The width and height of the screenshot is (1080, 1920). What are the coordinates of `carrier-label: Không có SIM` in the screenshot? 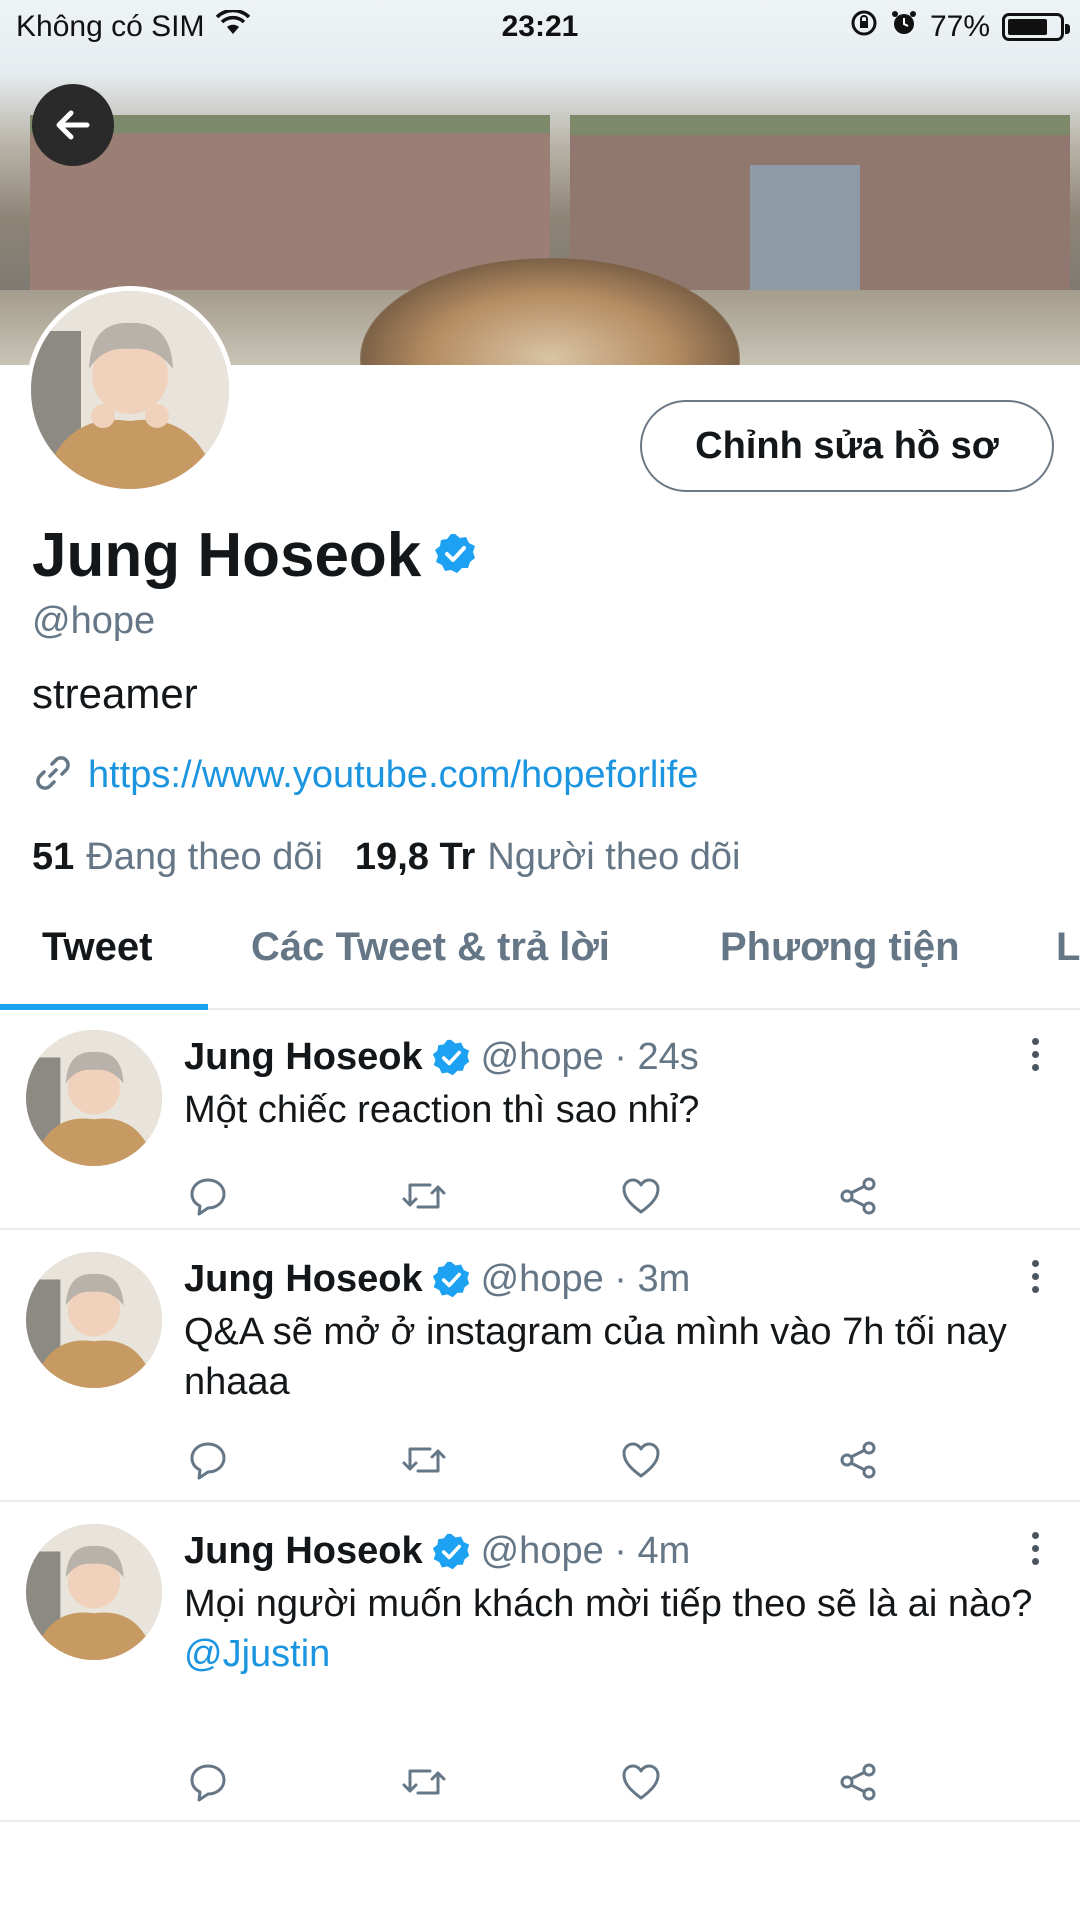 It's located at (110, 26).